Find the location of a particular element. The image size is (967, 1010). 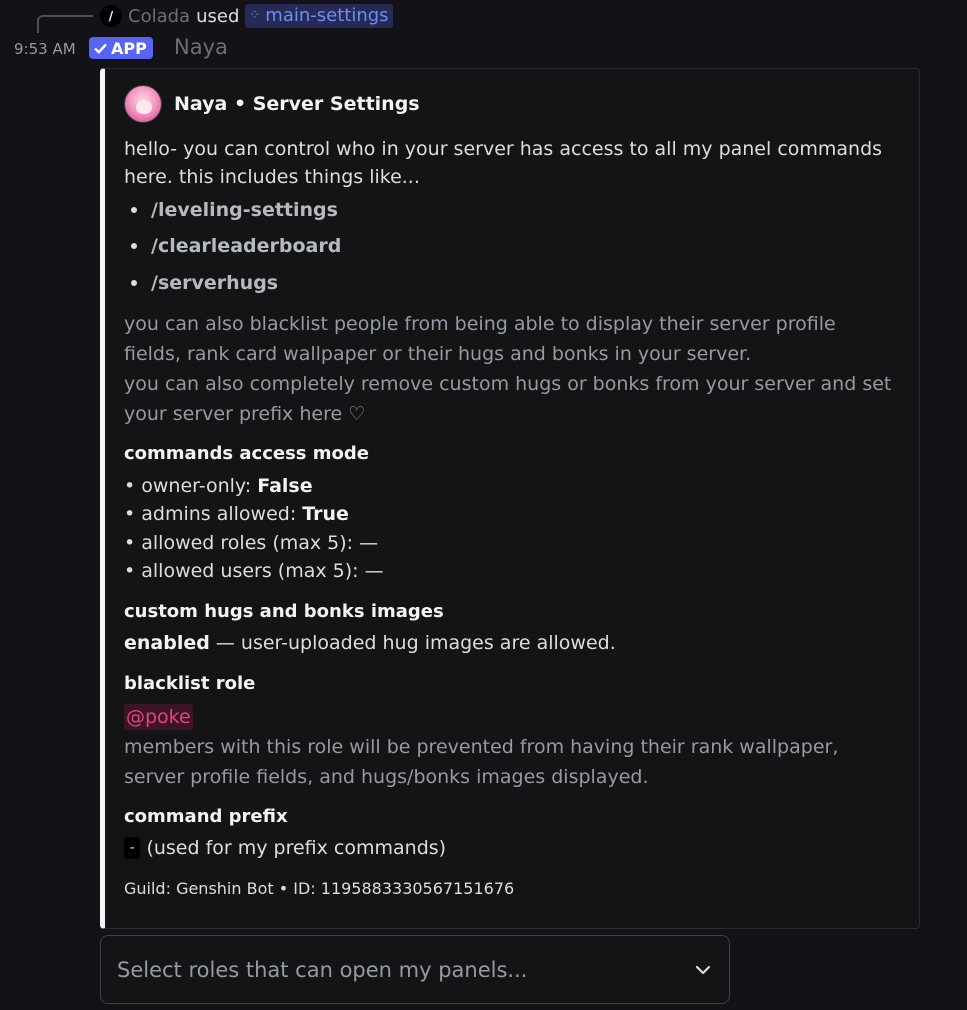

role-mention: @poke is located at coordinates (158, 717).